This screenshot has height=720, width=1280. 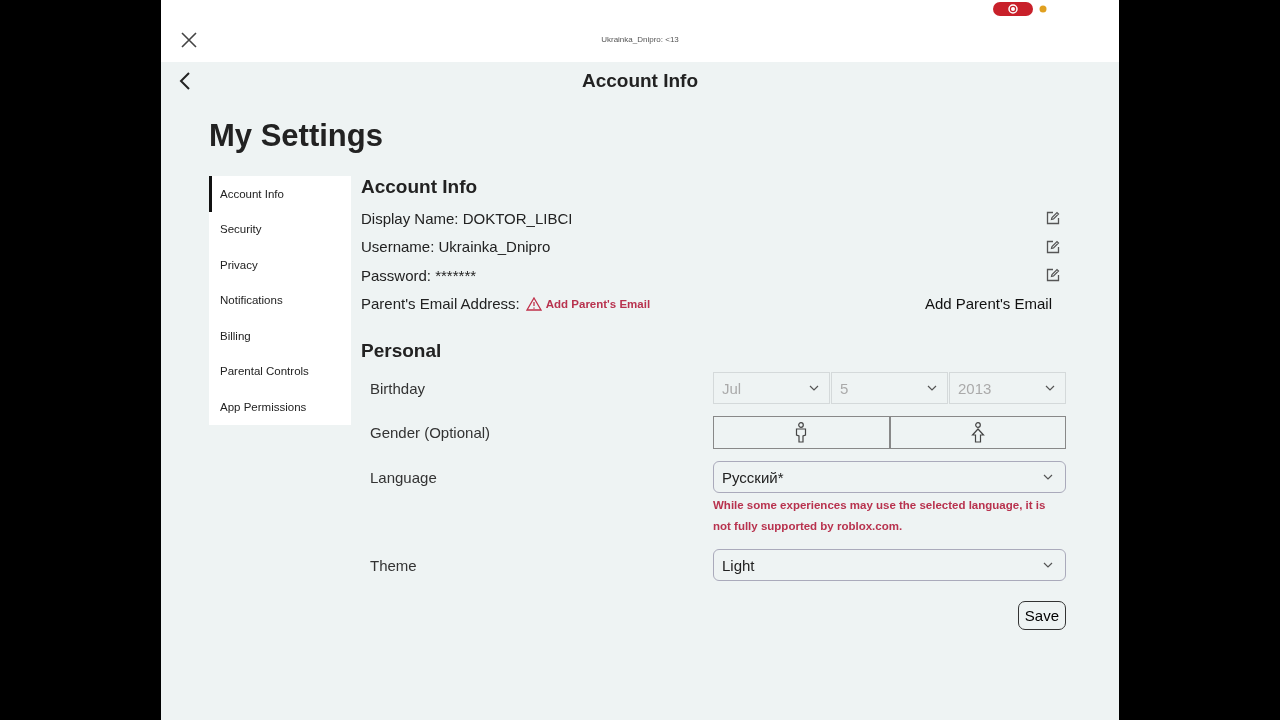 I want to click on page-header-title: Account Info, so click(x=640, y=81).